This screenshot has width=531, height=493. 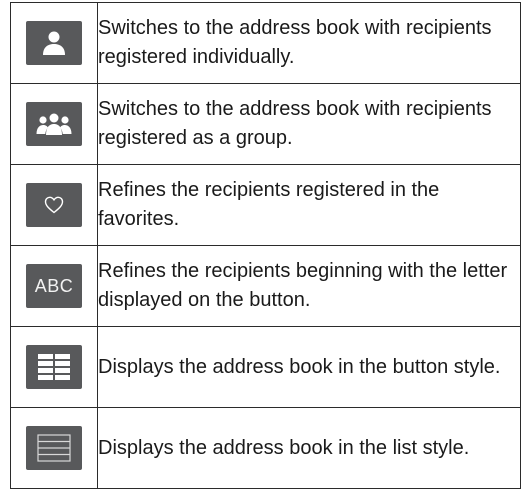 I want to click on heart-icon, so click(x=54, y=205).